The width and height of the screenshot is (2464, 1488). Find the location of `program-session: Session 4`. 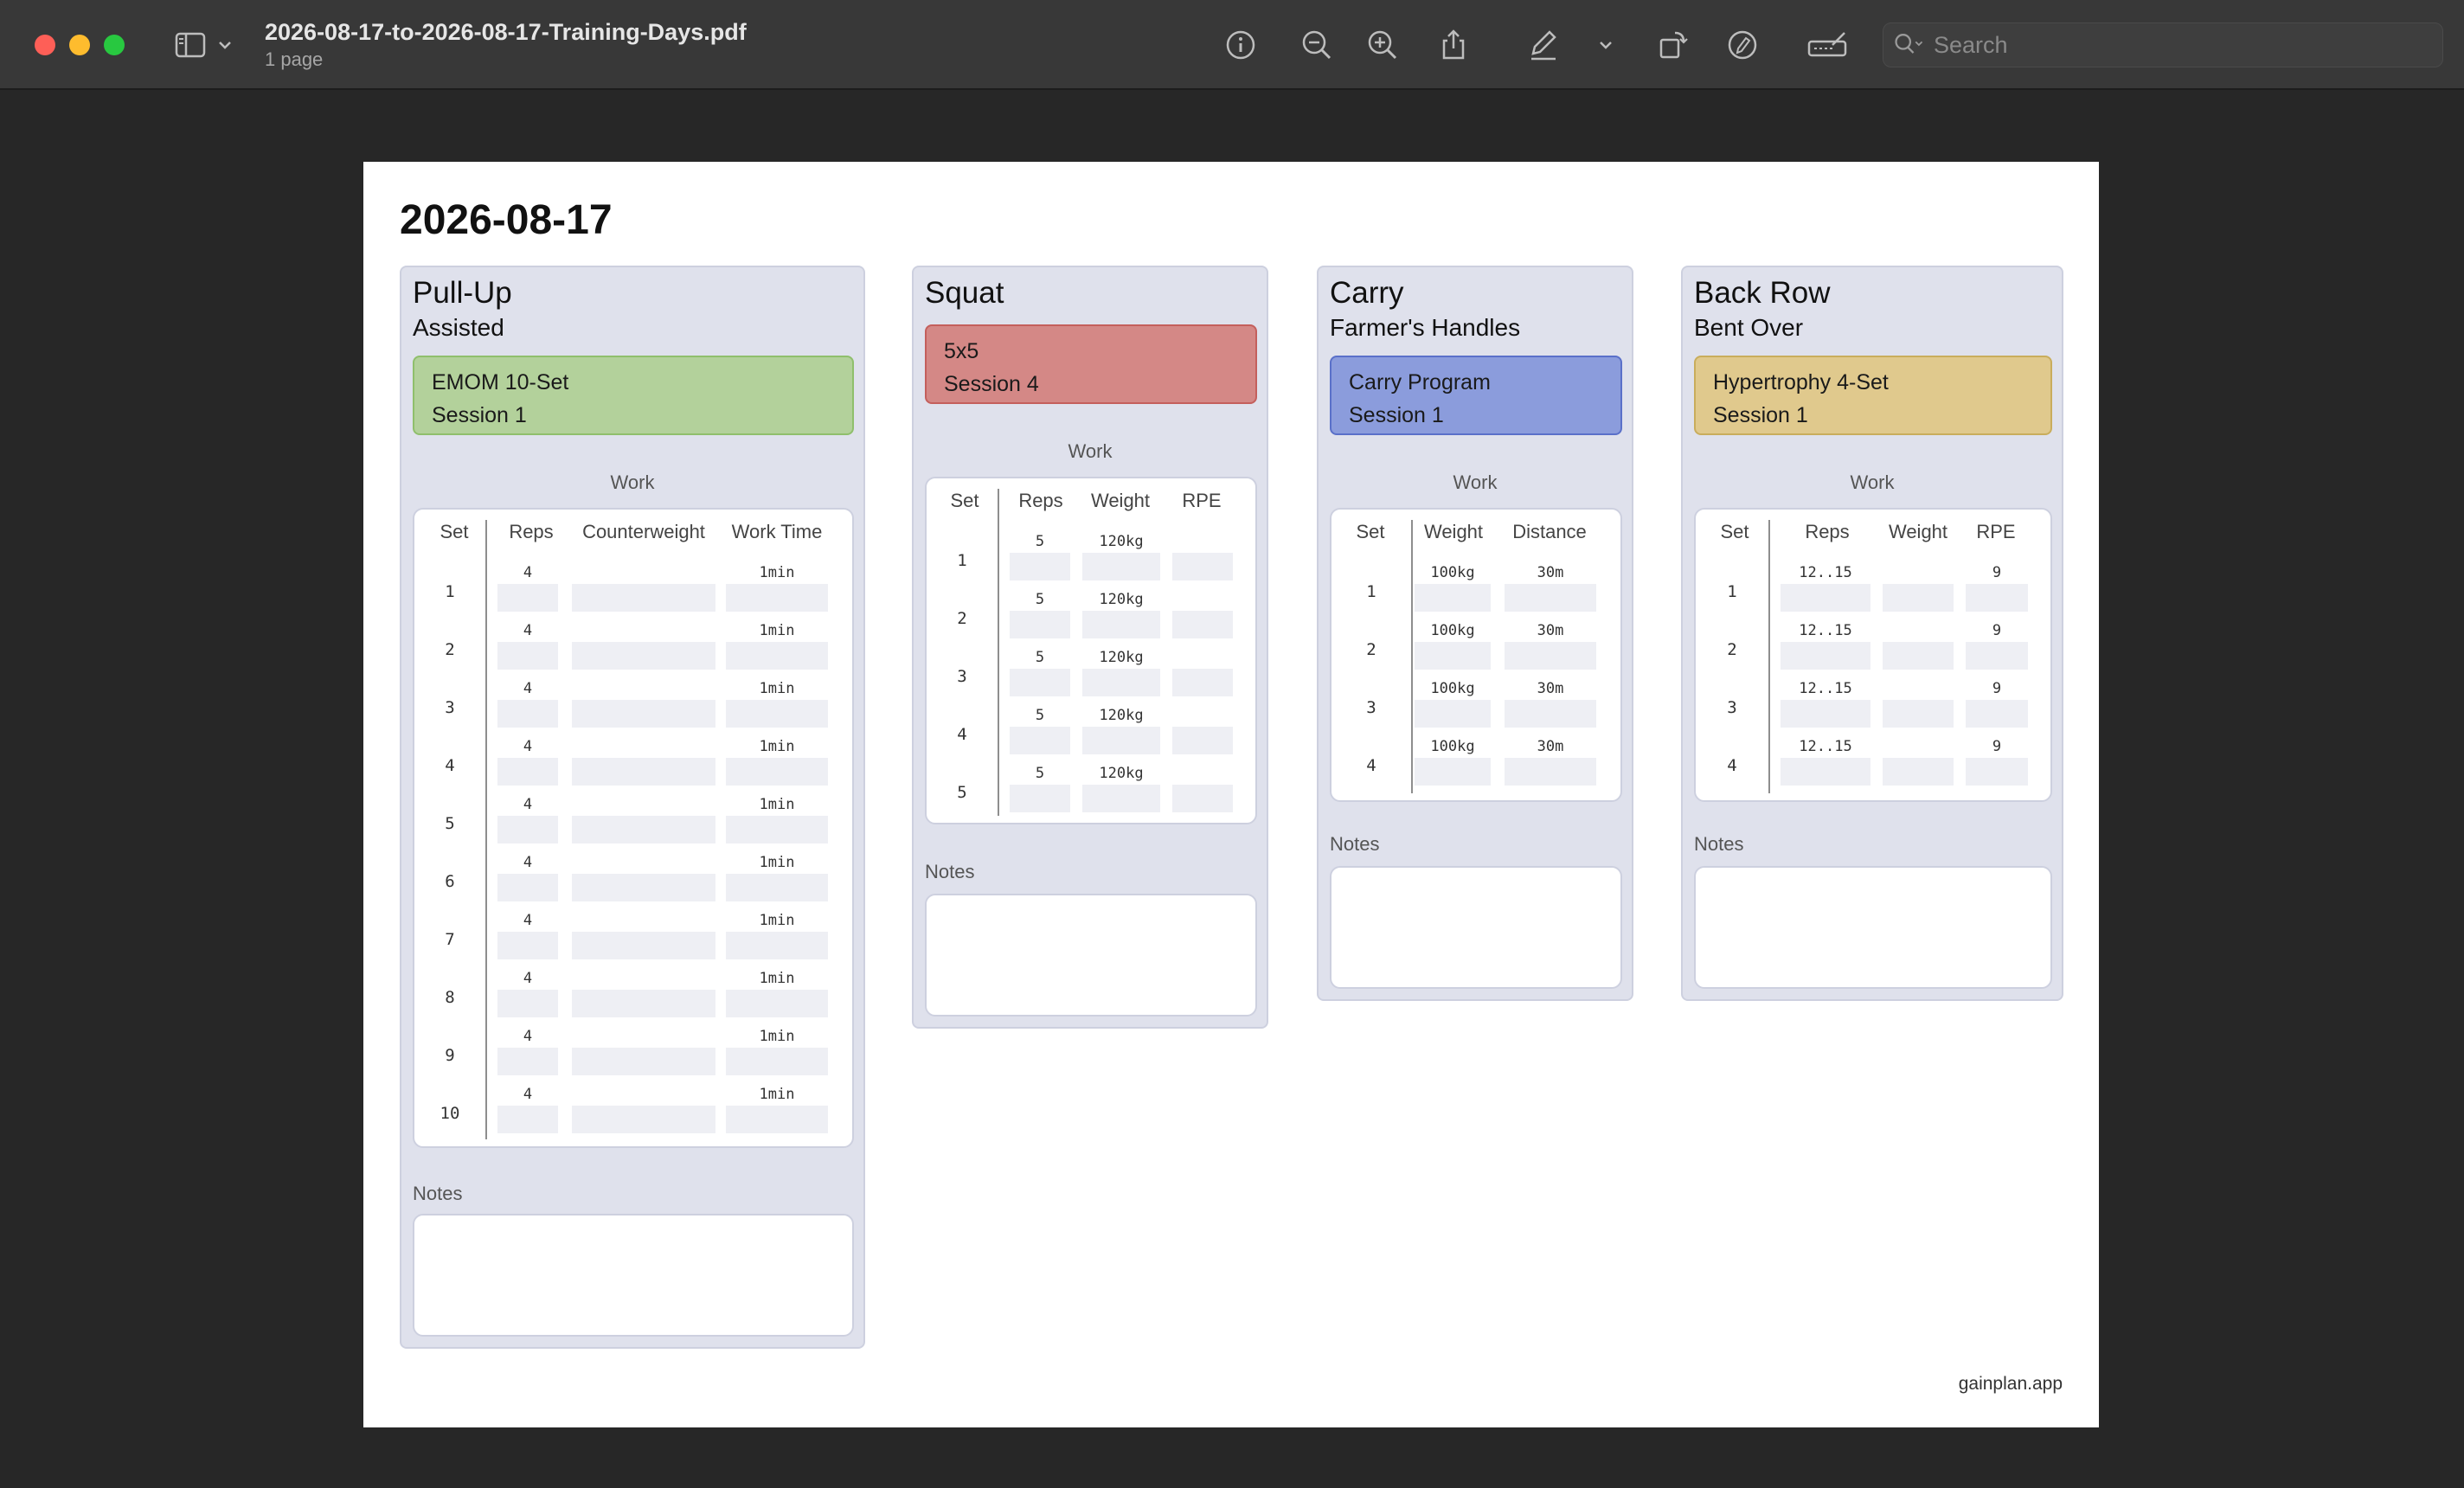

program-session: Session 4 is located at coordinates (991, 384).